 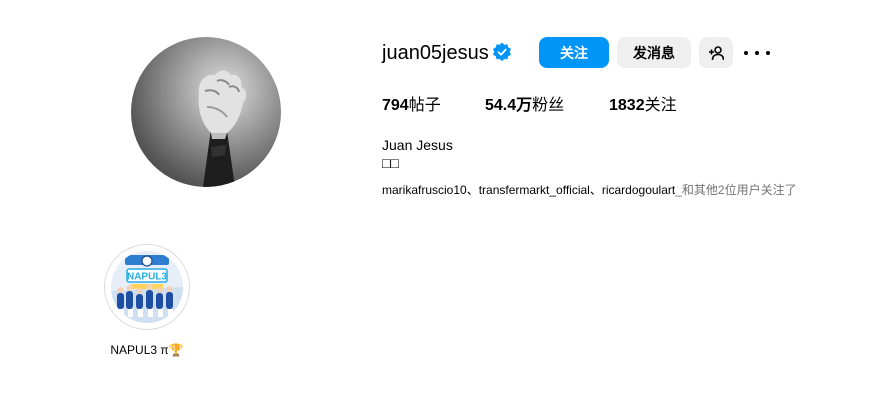 I want to click on story-highlight: NAPUL3, so click(x=147, y=287).